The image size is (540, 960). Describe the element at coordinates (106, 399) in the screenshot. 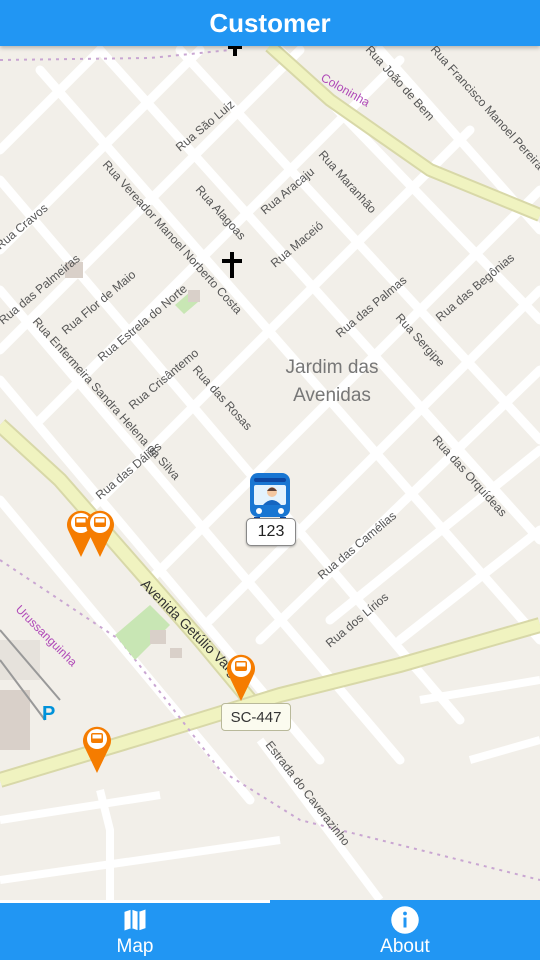

I see `street-label: Rua Enfermeira Sandra Helena da Silva` at that location.